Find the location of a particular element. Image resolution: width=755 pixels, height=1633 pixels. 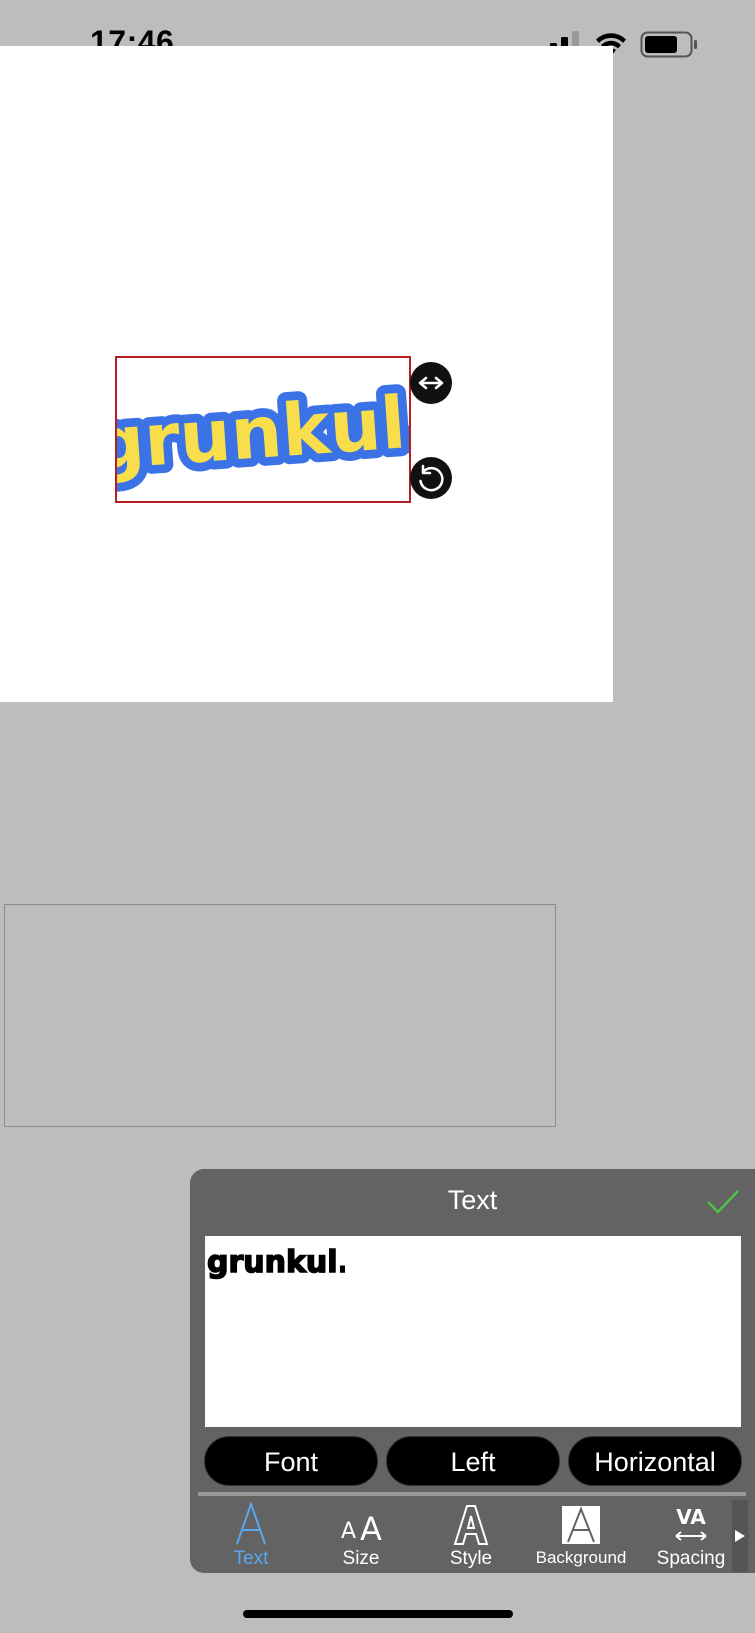

preview-text-render: grunkul. is located at coordinates (275, 1262).